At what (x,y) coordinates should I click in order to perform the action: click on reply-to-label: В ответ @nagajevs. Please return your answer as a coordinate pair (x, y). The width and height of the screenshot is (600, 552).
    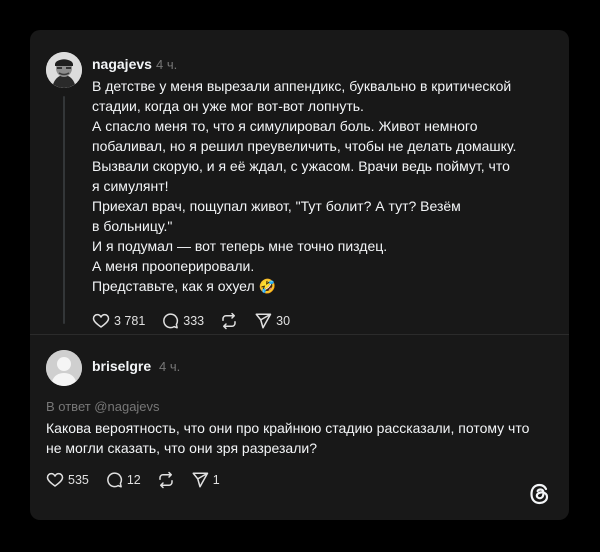
    Looking at the image, I should click on (103, 406).